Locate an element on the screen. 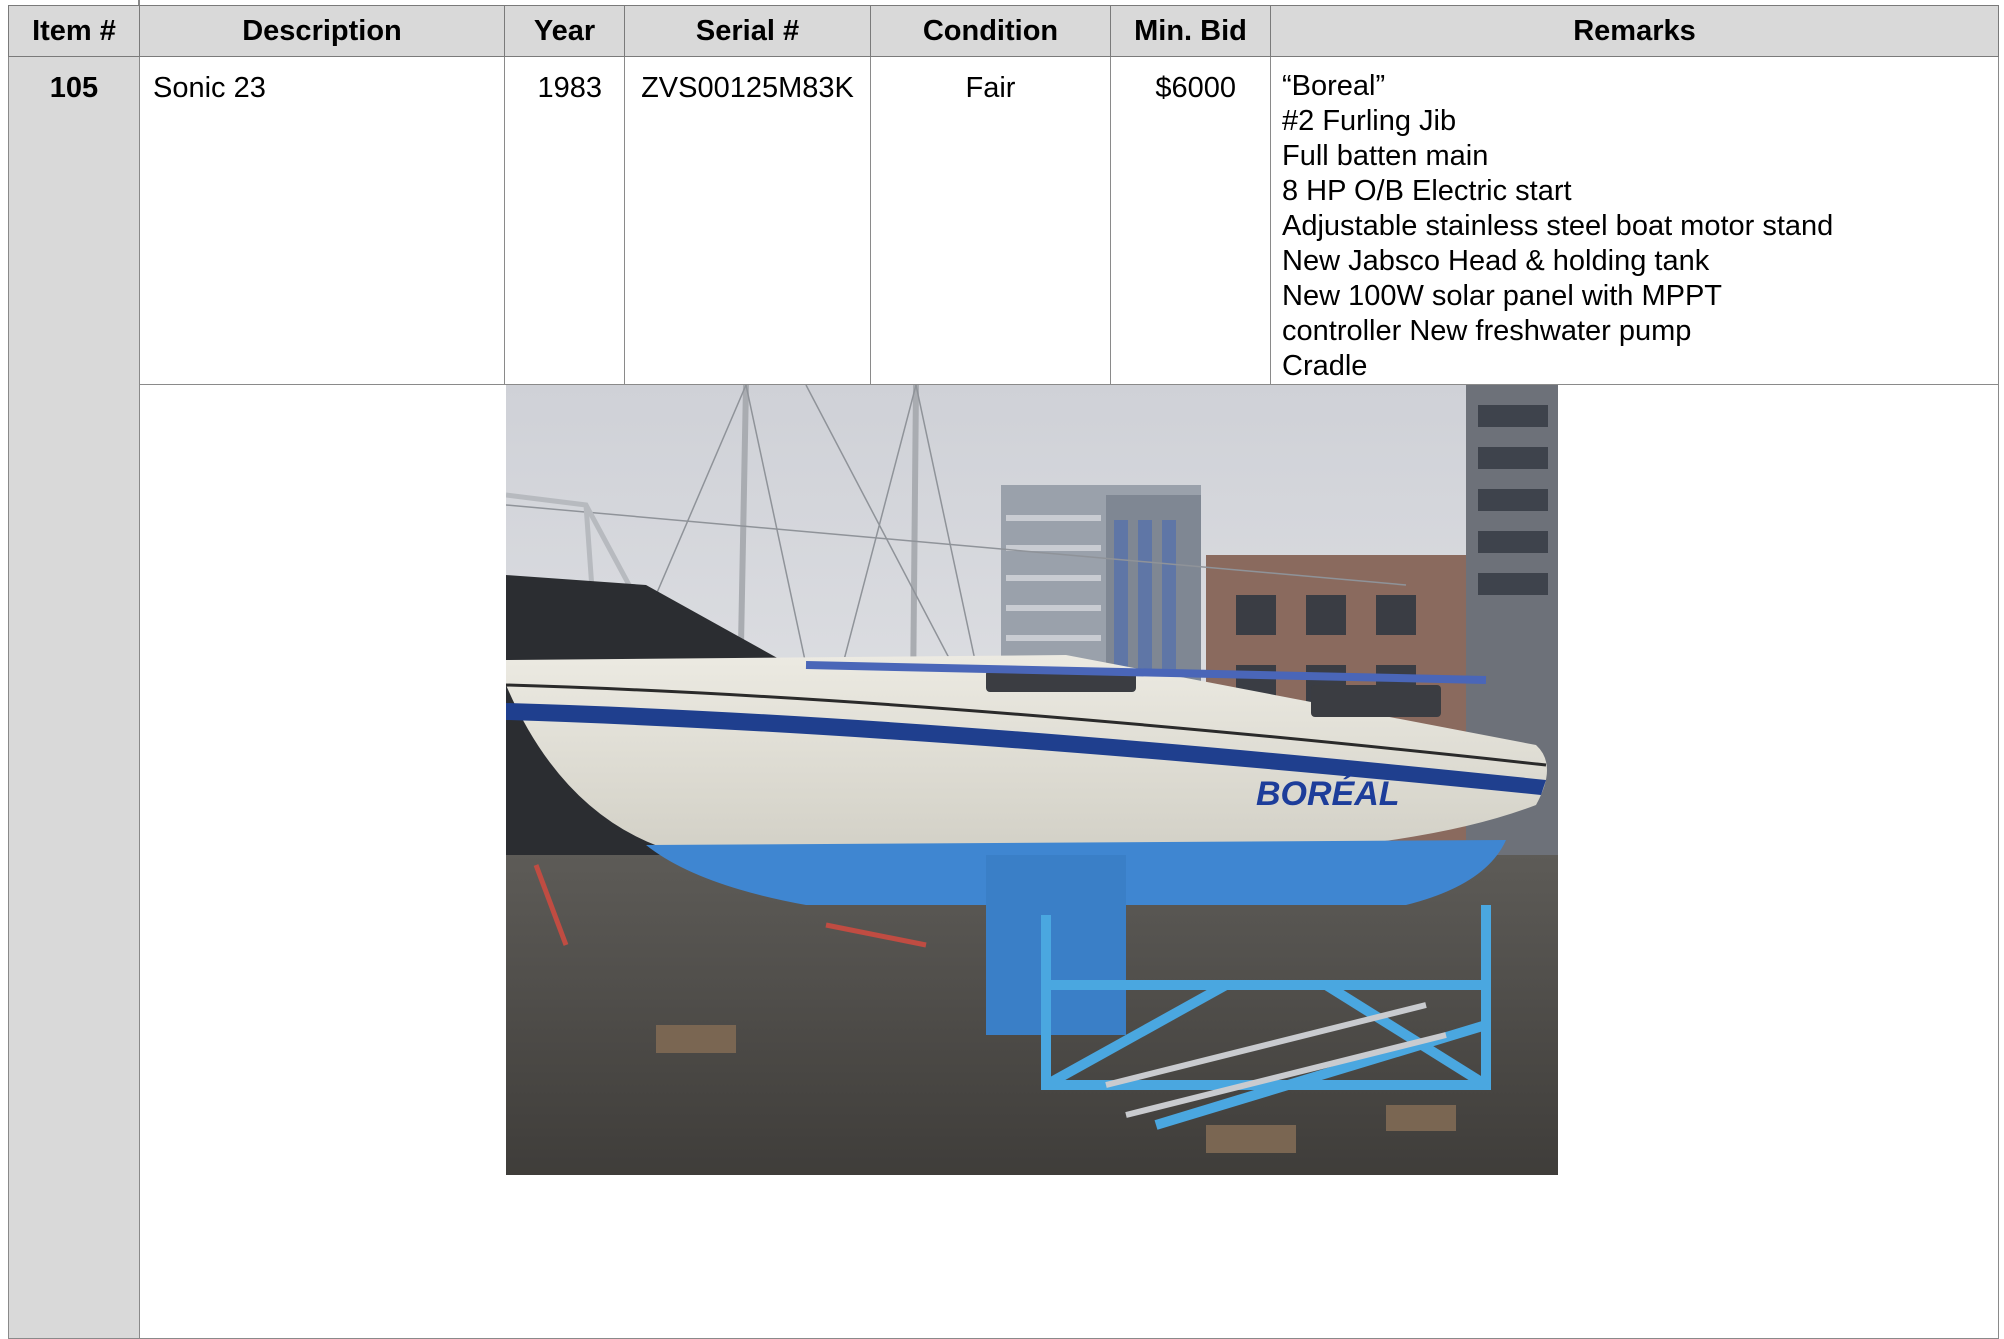  condition-text: Fair is located at coordinates (990, 88).